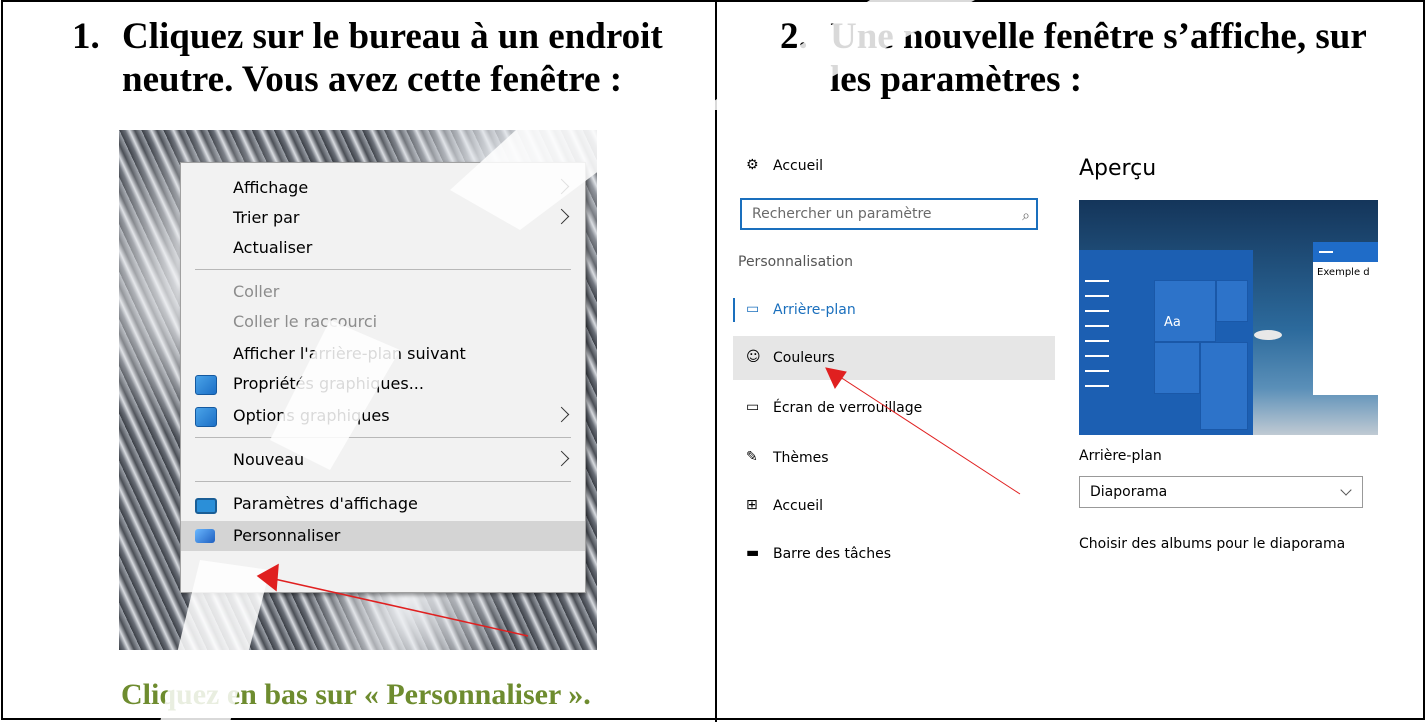 This screenshot has width=1427, height=722. I want to click on background-preview: Aa Exemple d, so click(1228, 317).